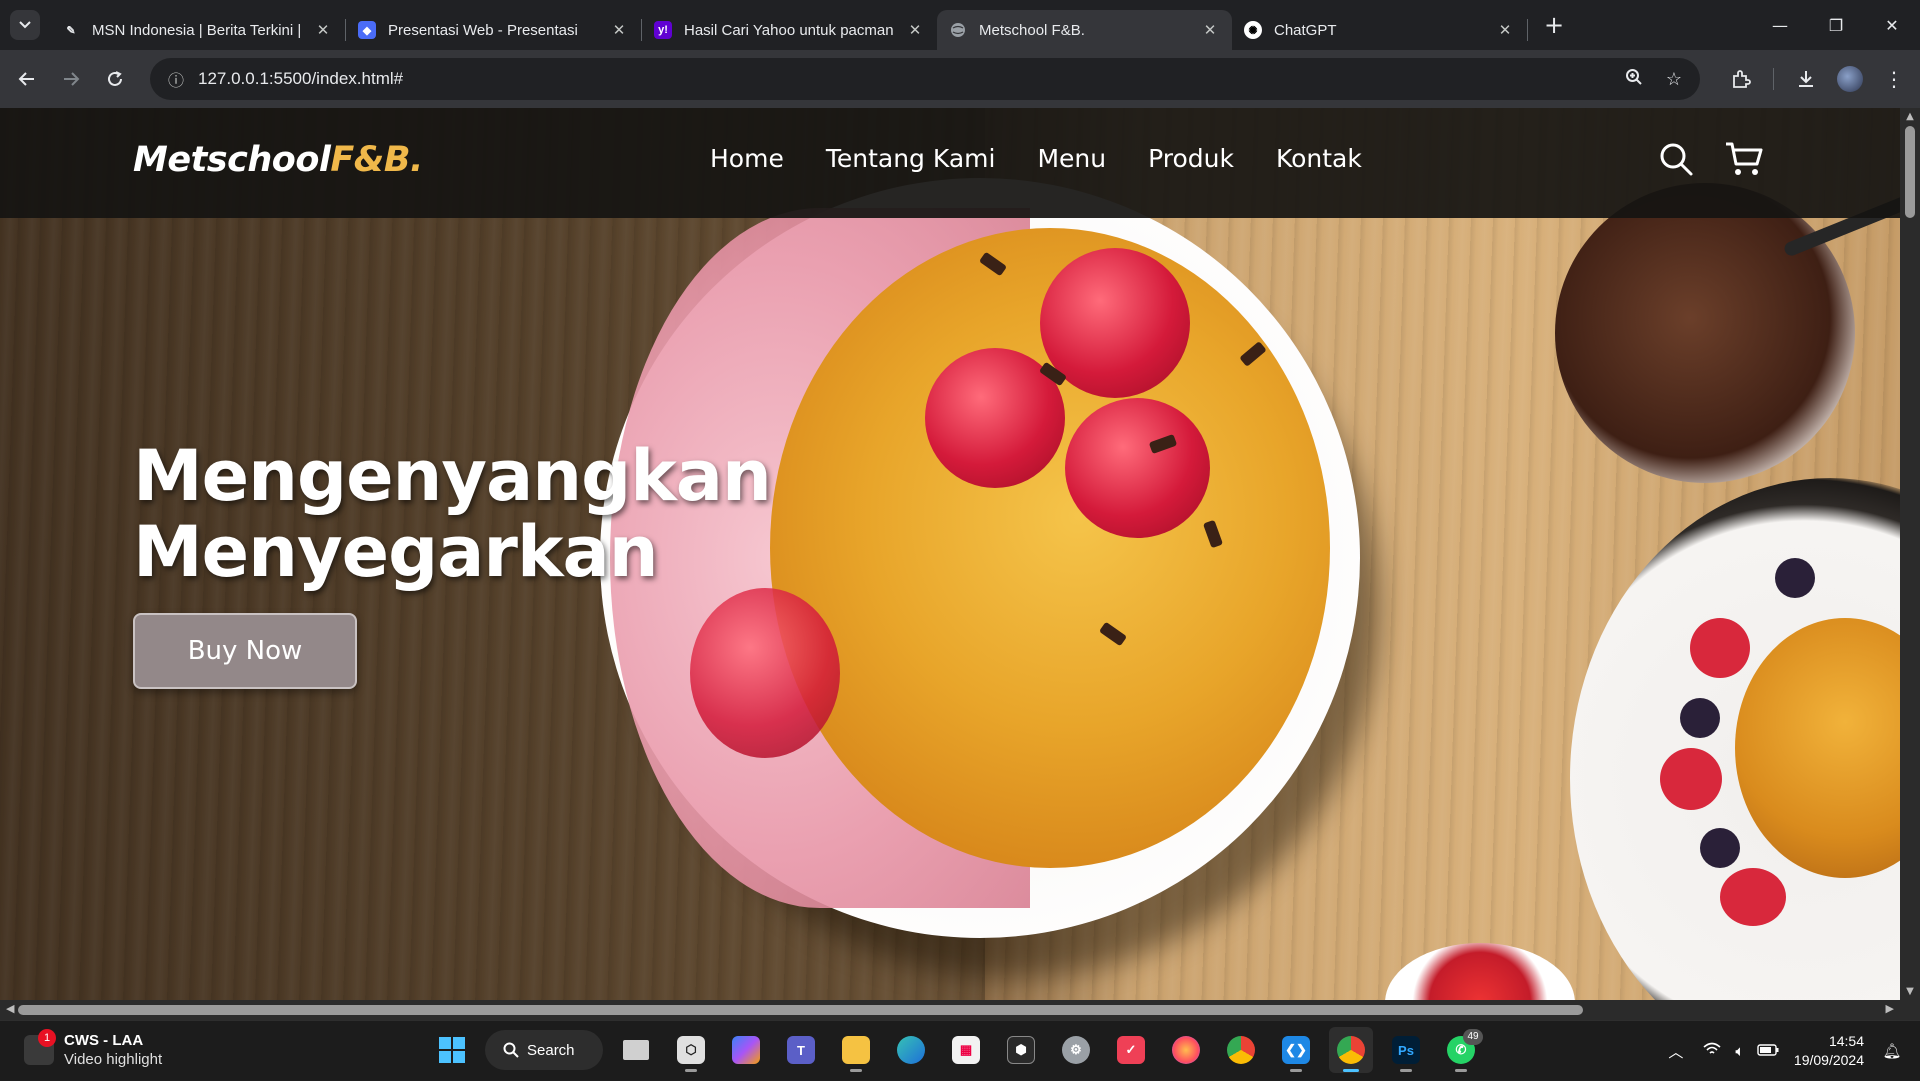 Image resolution: width=1920 pixels, height=1081 pixels. What do you see at coordinates (1473, 1037) in the screenshot?
I see `whatsapp-badge: 49` at bounding box center [1473, 1037].